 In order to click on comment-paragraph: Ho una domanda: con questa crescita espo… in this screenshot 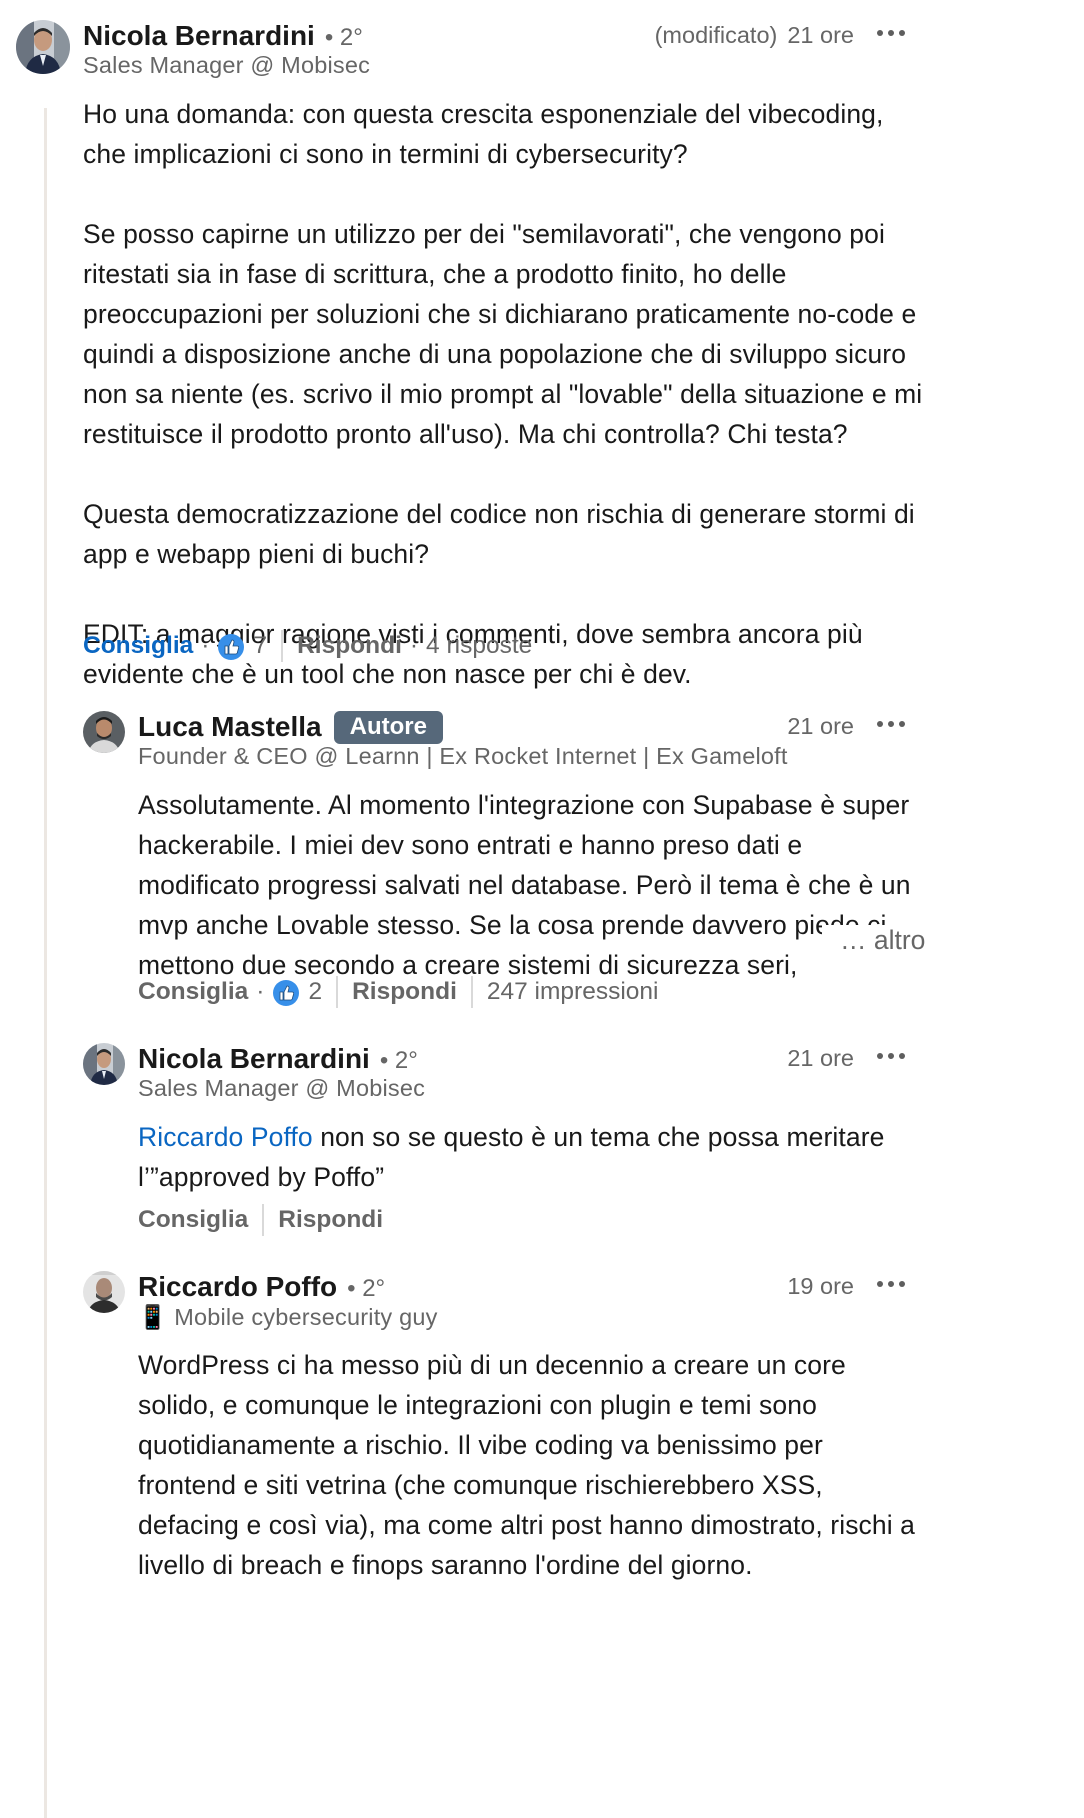, I will do `click(483, 134)`.